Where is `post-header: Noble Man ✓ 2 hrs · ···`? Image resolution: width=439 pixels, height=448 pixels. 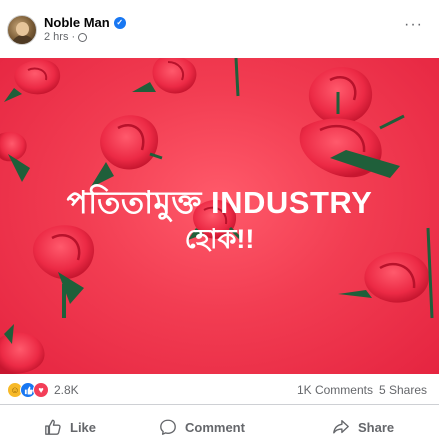 post-header: Noble Man ✓ 2 hrs · ··· is located at coordinates (219, 29).